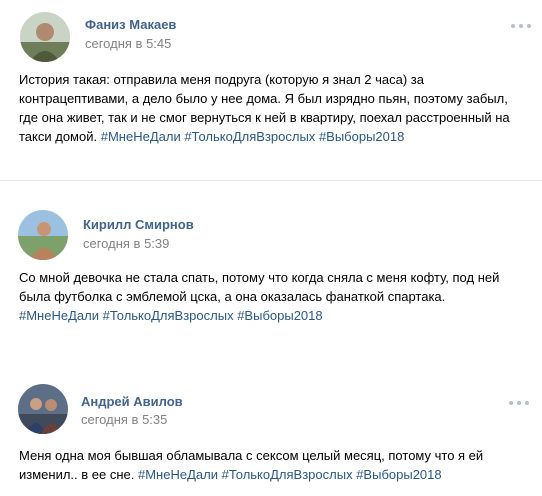 The image size is (542, 496). Describe the element at coordinates (126, 243) in the screenshot. I see `post-time: сегодня в 5:39` at that location.